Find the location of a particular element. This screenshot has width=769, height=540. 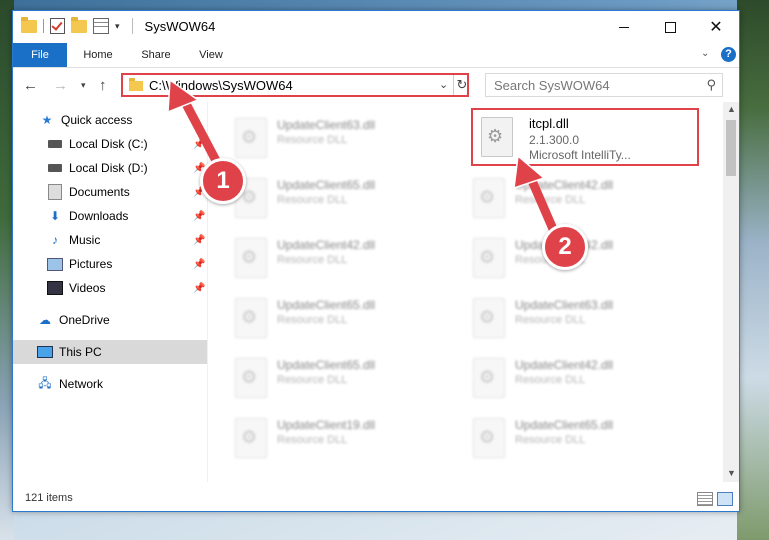

title-bar: ▾ SysWOW64 ✕ is located at coordinates (376, 27).